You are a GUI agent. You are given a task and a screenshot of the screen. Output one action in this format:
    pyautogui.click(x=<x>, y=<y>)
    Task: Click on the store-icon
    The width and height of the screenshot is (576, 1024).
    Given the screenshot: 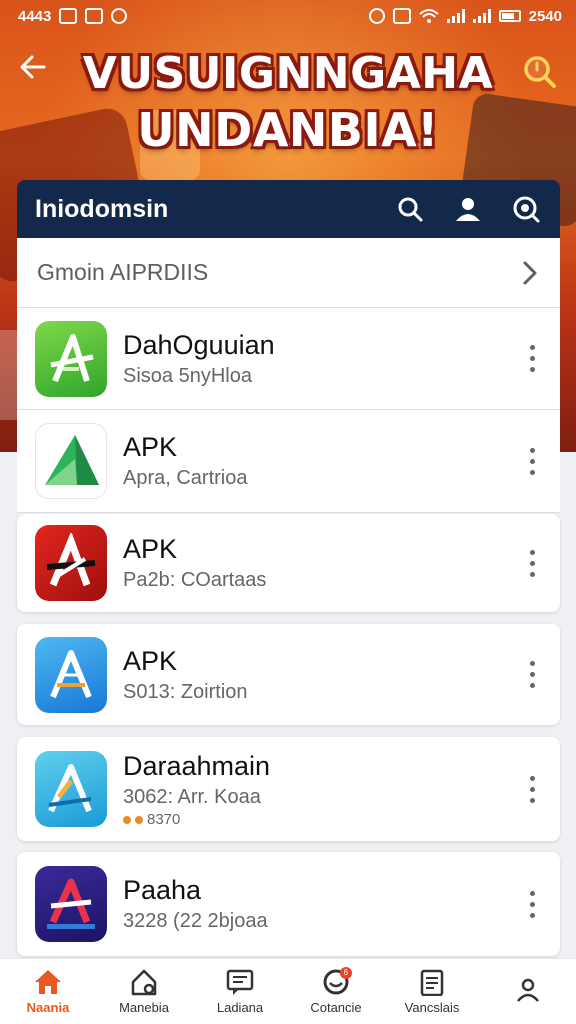 What is the action you would take?
    pyautogui.click(x=144, y=982)
    